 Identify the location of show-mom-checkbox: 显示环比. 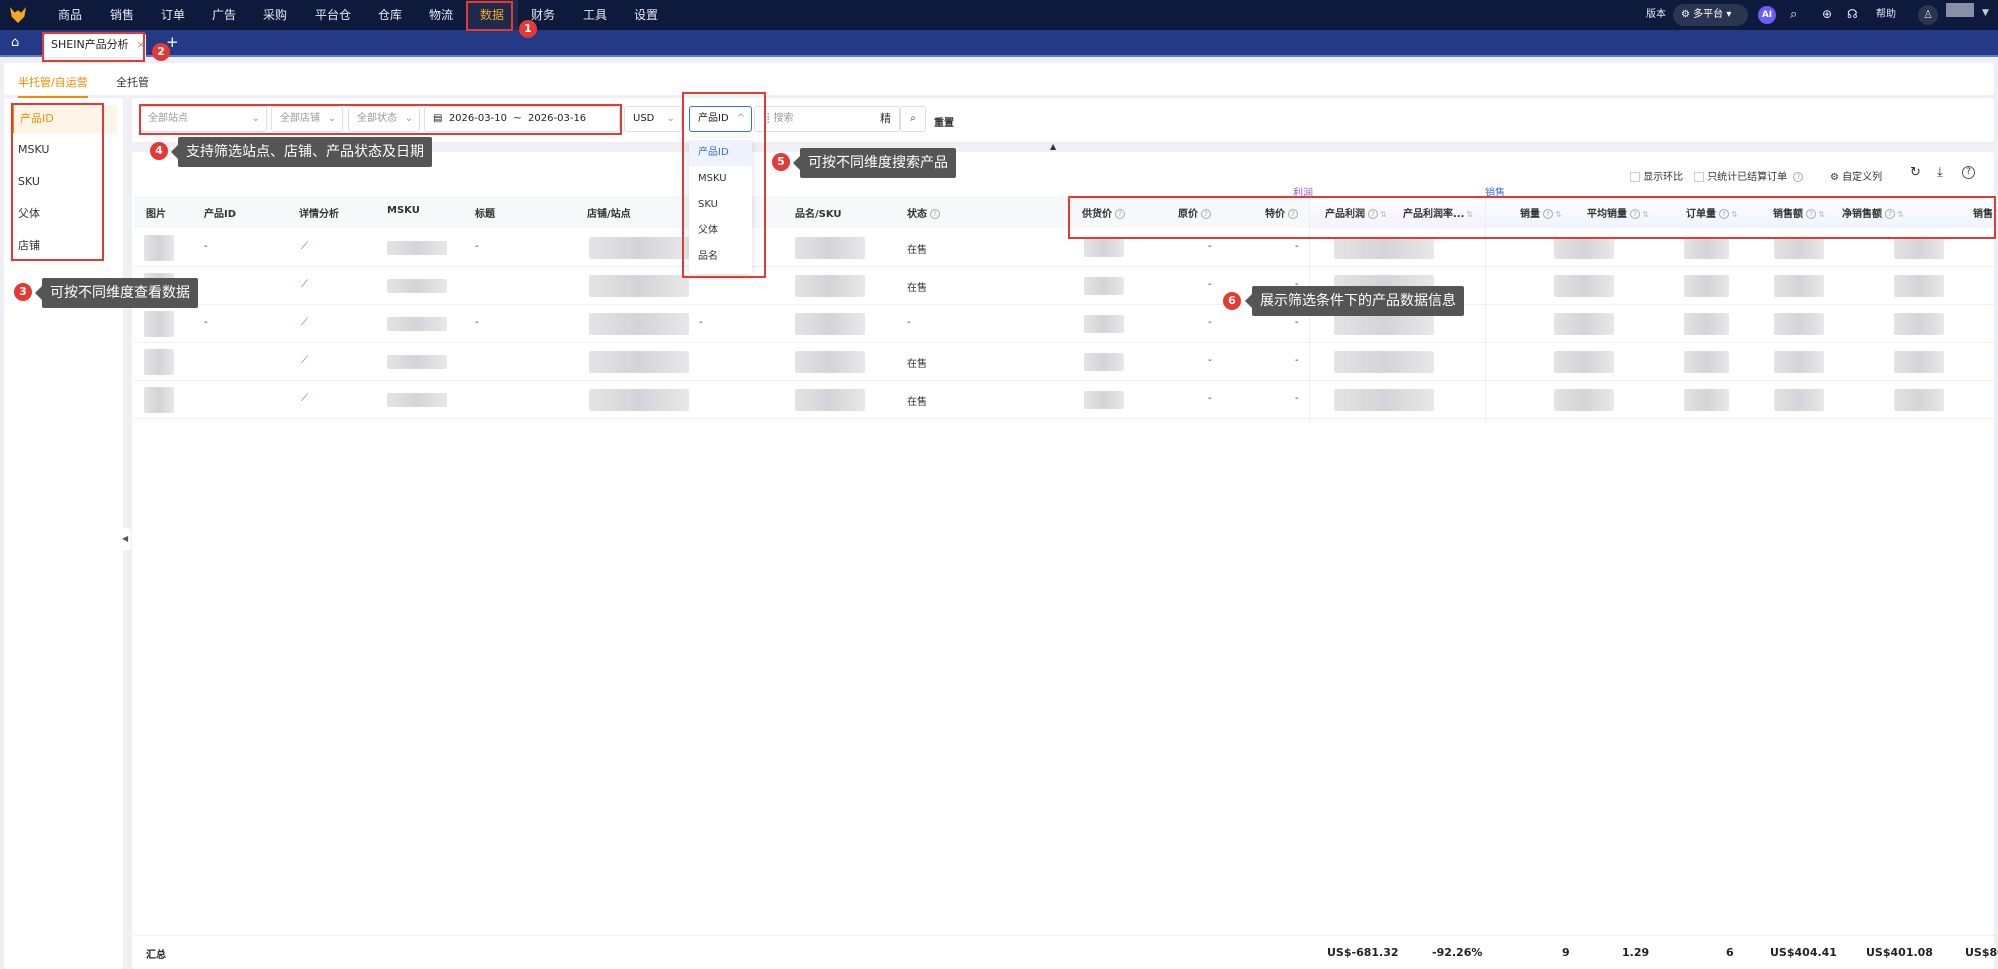
(1656, 175).